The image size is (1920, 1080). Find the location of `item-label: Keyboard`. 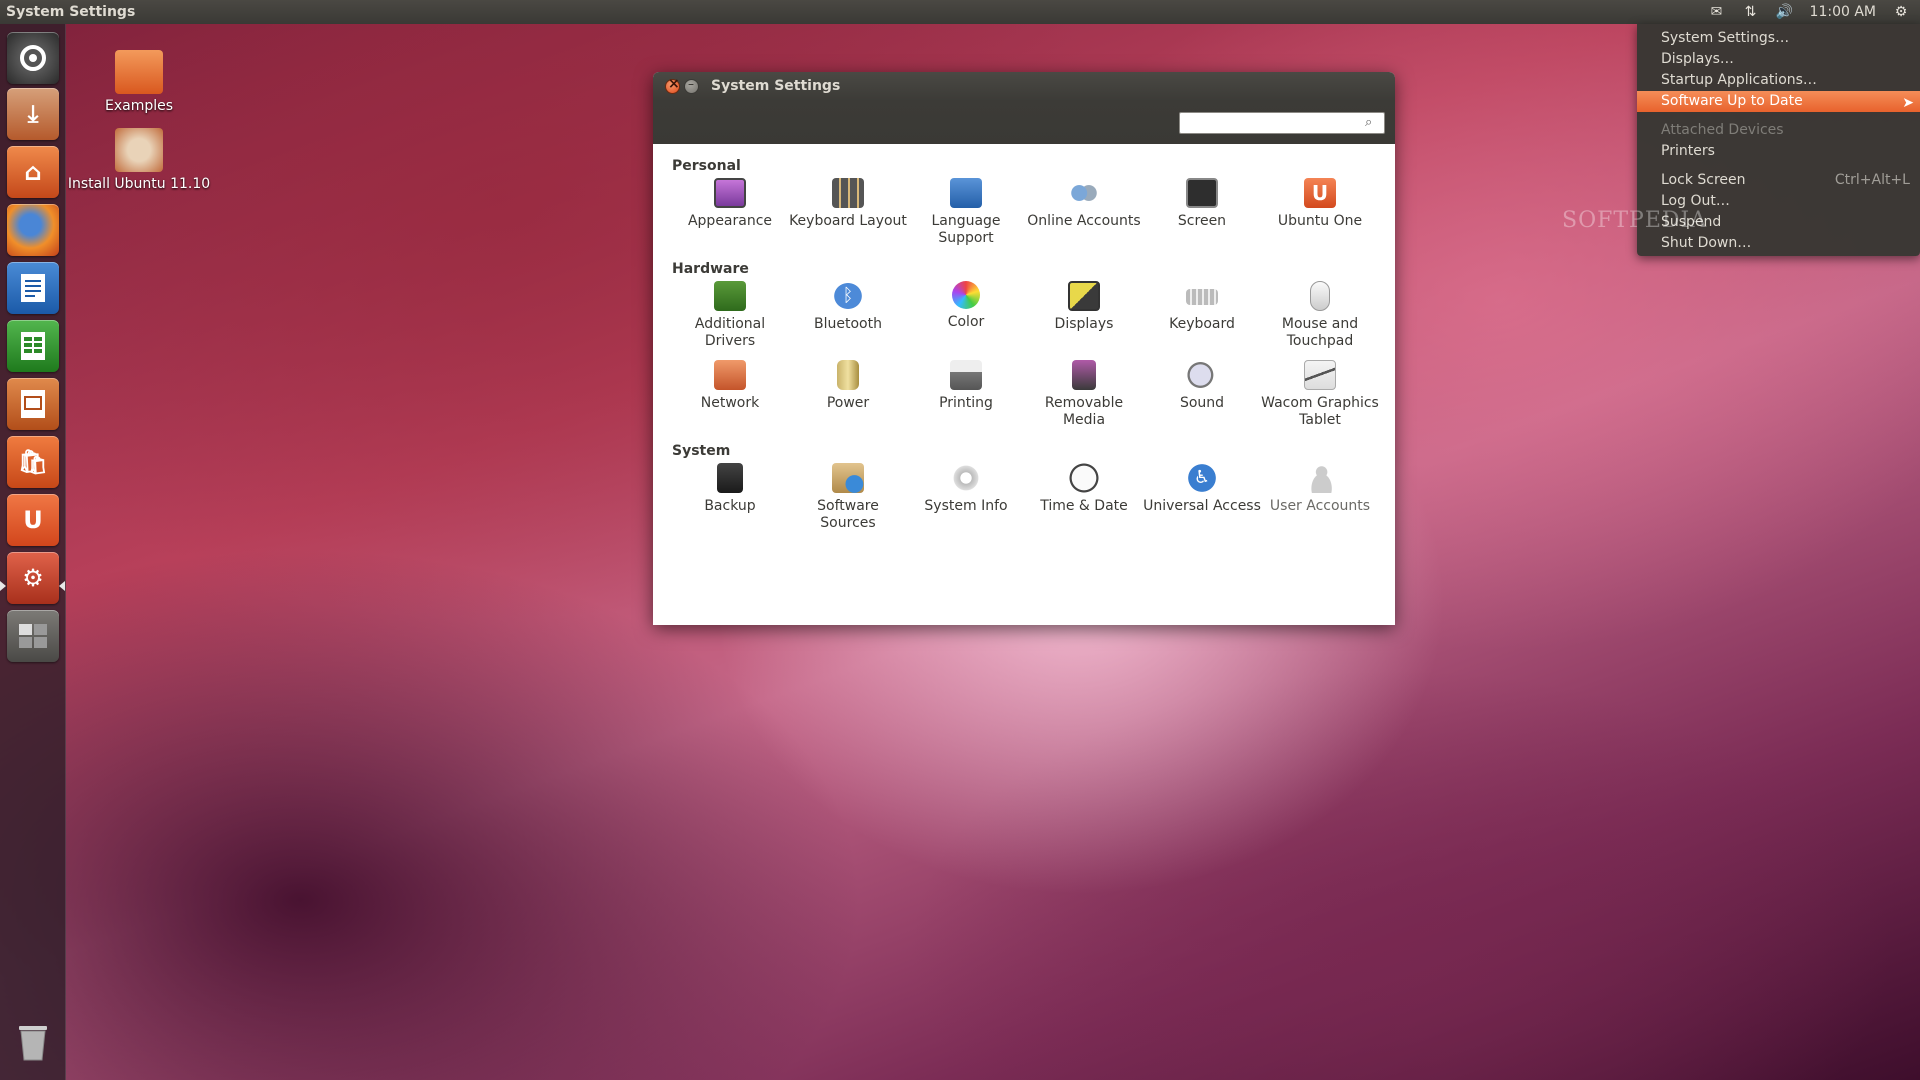

item-label: Keyboard is located at coordinates (1202, 324).